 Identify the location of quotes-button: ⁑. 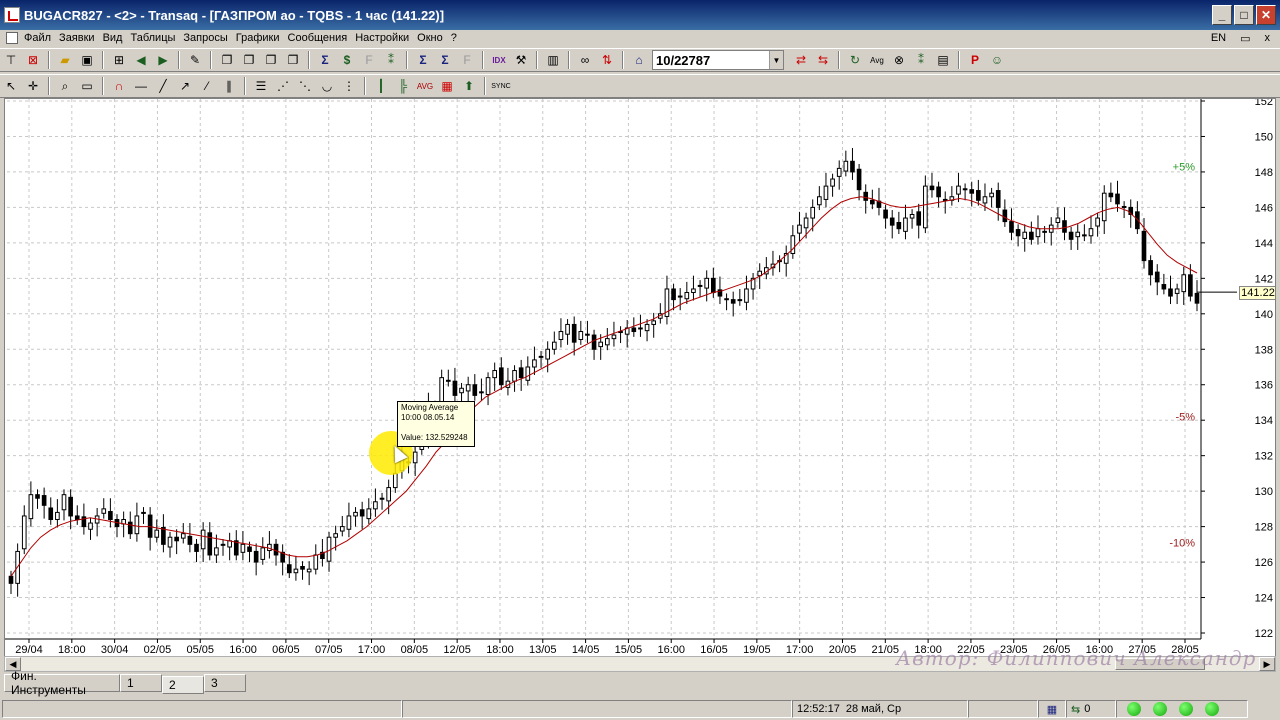
(391, 60).